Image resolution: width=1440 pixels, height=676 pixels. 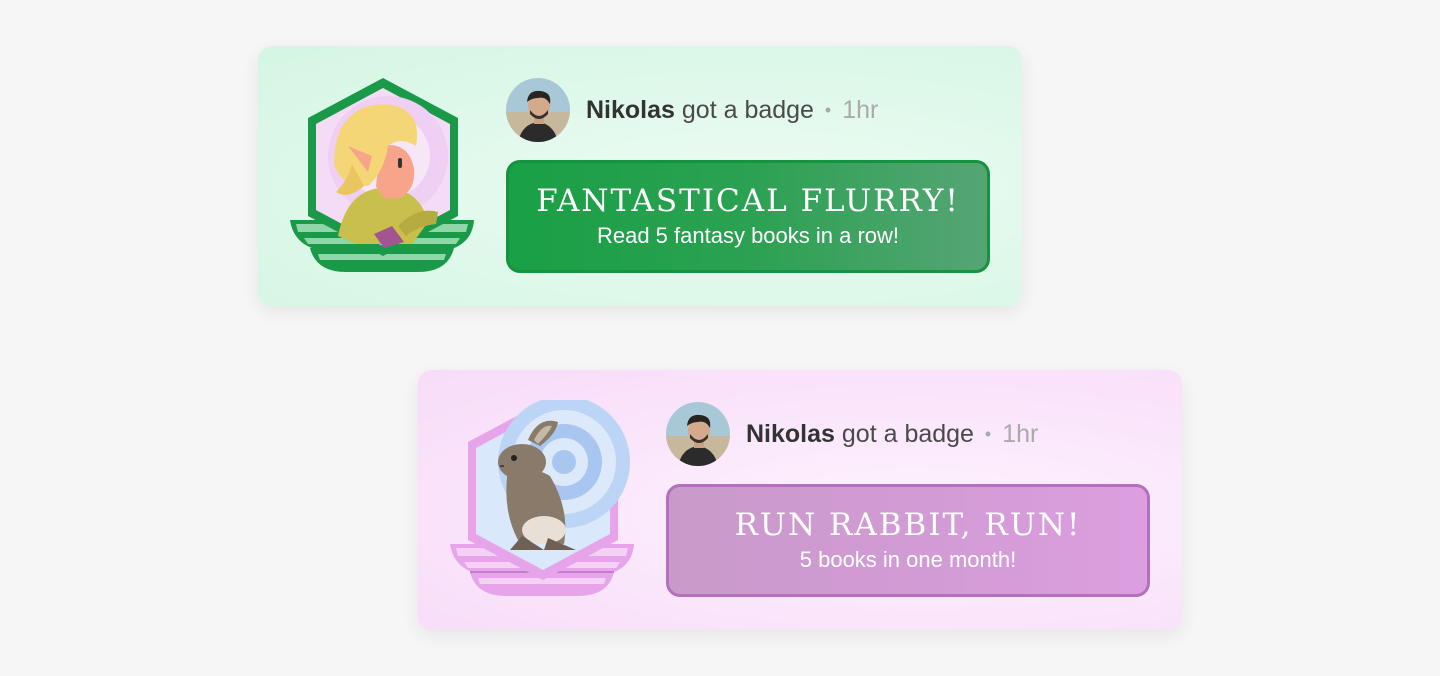 I want to click on badge-title: FANTASTICAL FLURRY!, so click(x=748, y=201).